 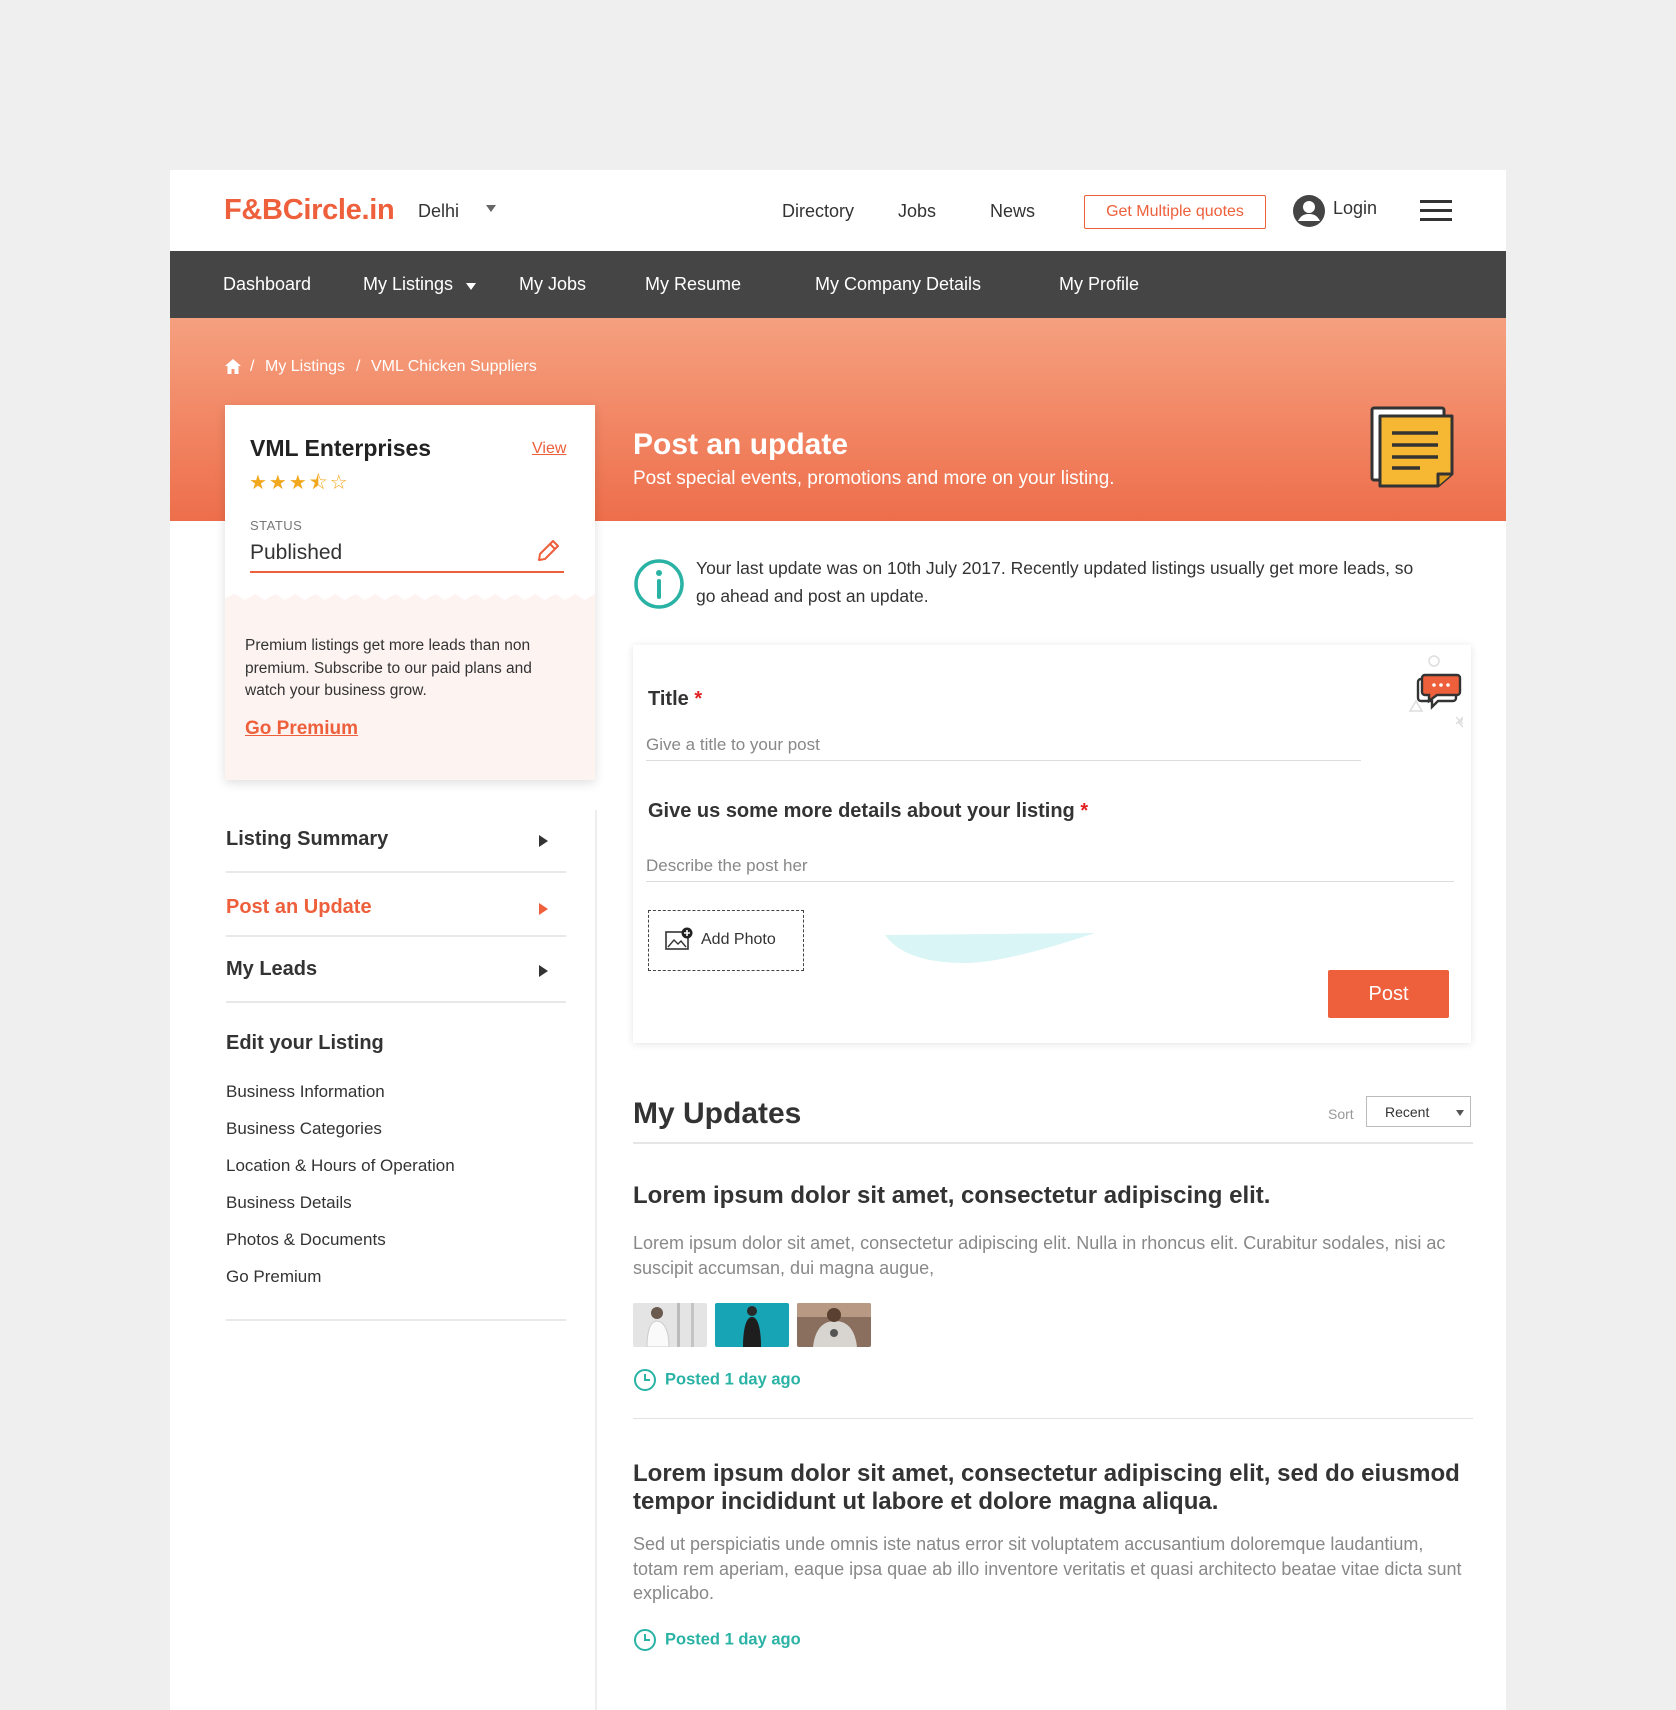 What do you see at coordinates (408, 284) in the screenshot?
I see `nav-my-listings: My Listings` at bounding box center [408, 284].